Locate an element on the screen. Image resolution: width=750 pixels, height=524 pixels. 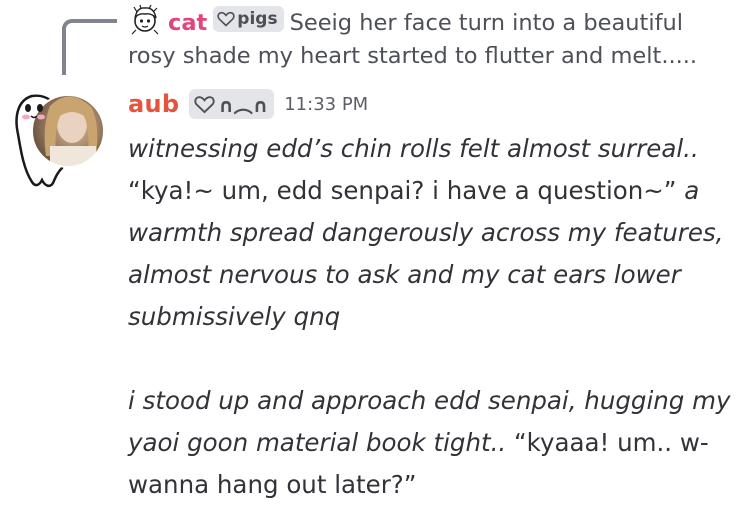
reply-connector-line is located at coordinates (89, 47).